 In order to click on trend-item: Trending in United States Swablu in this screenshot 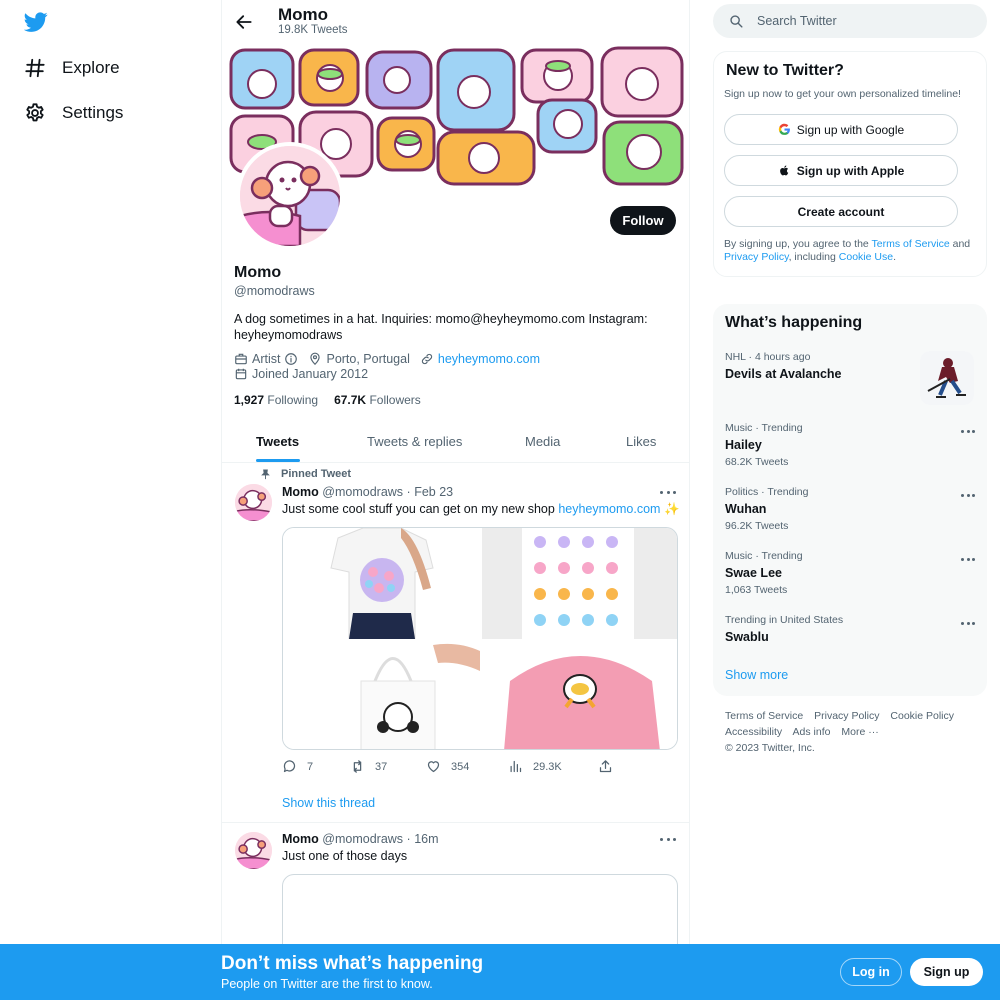, I will do `click(850, 629)`.